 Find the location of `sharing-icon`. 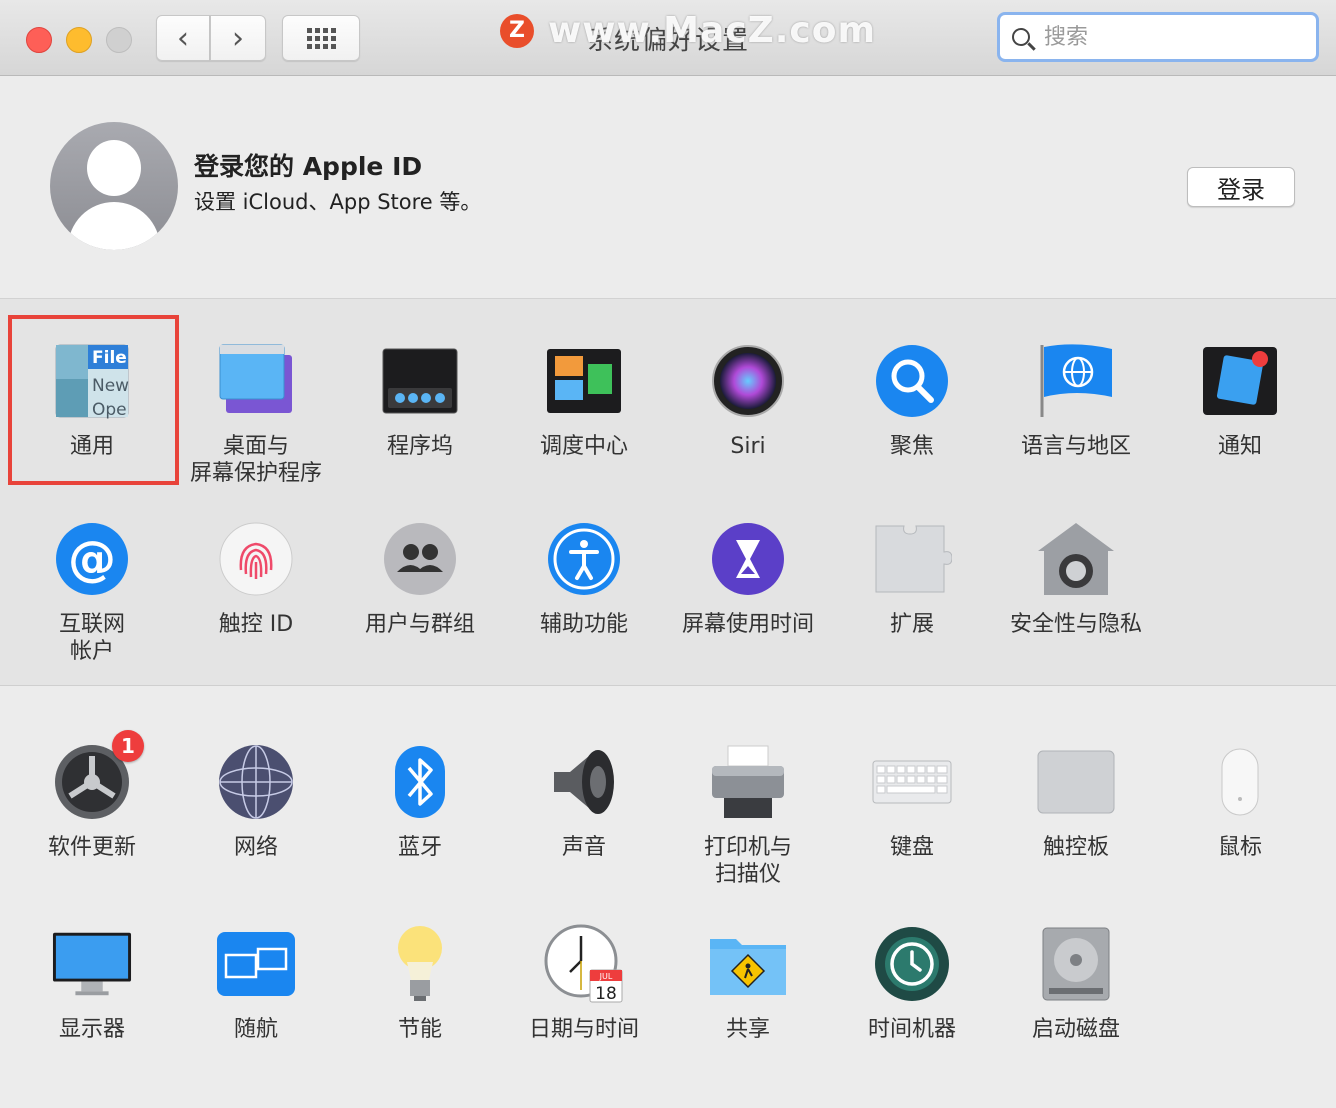

sharing-icon is located at coordinates (748, 964).